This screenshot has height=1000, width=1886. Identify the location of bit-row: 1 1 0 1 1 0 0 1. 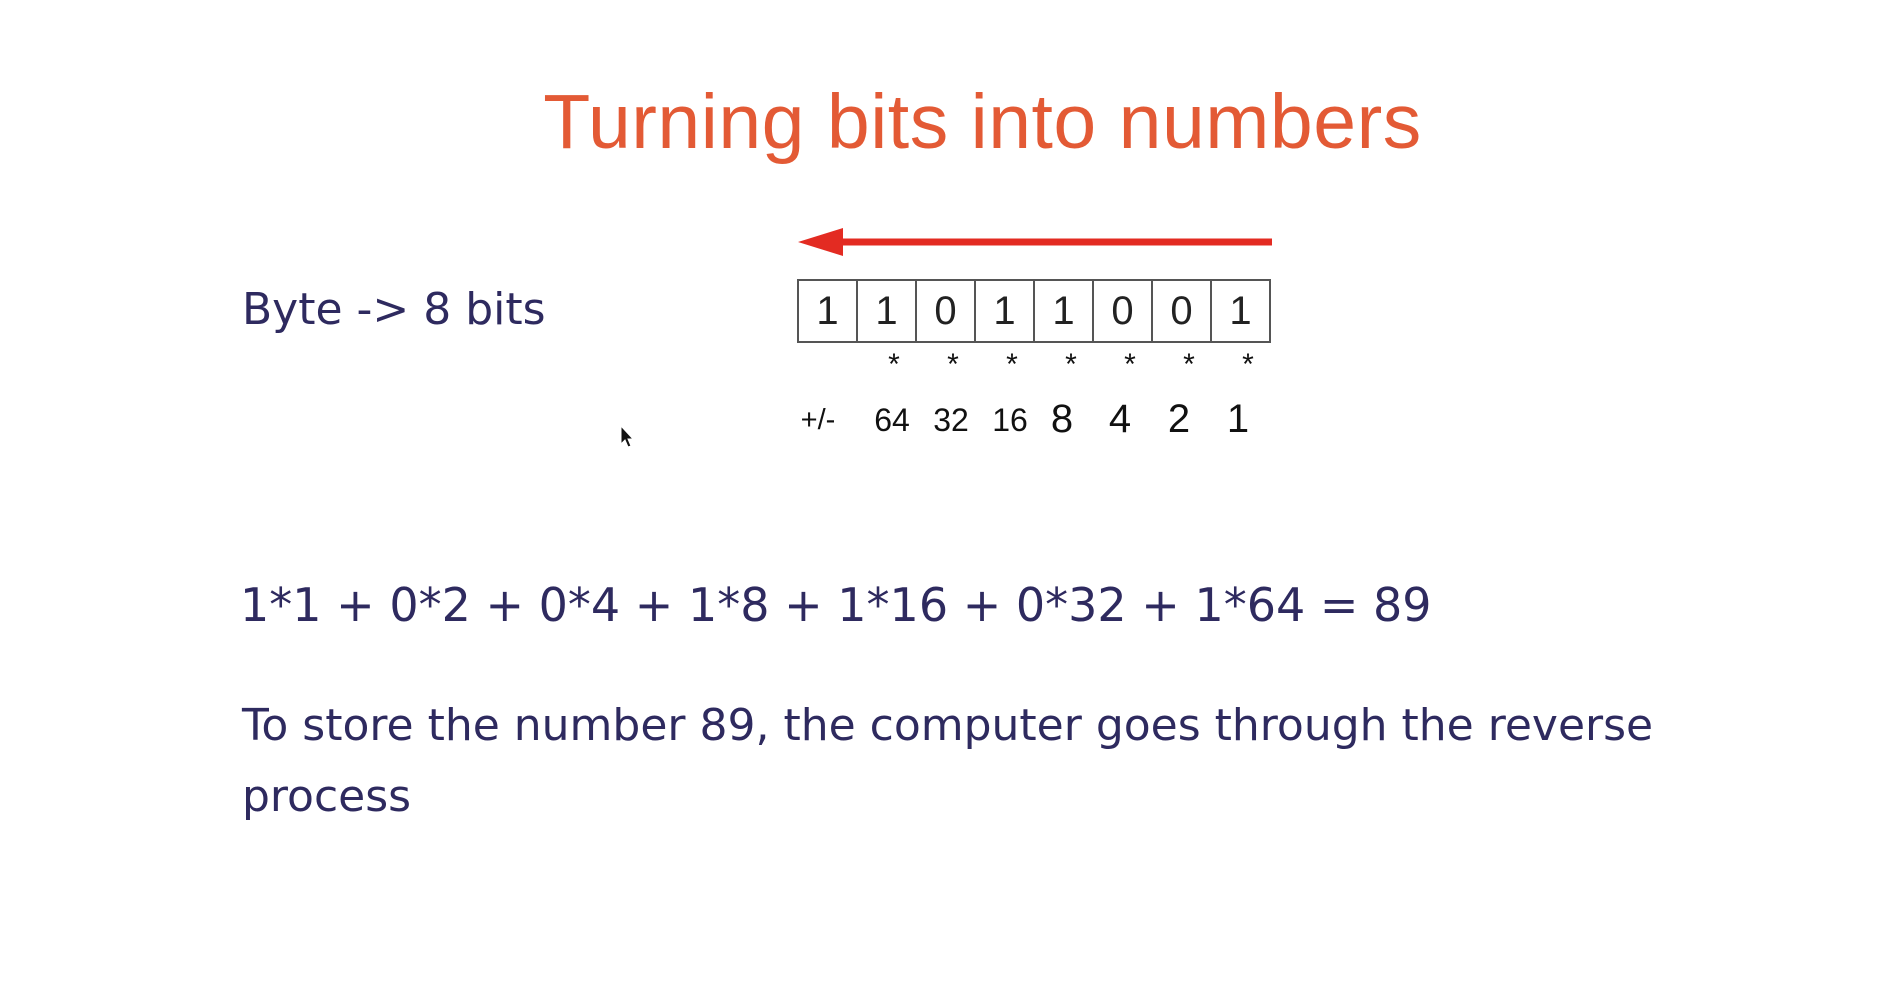
(1034, 311).